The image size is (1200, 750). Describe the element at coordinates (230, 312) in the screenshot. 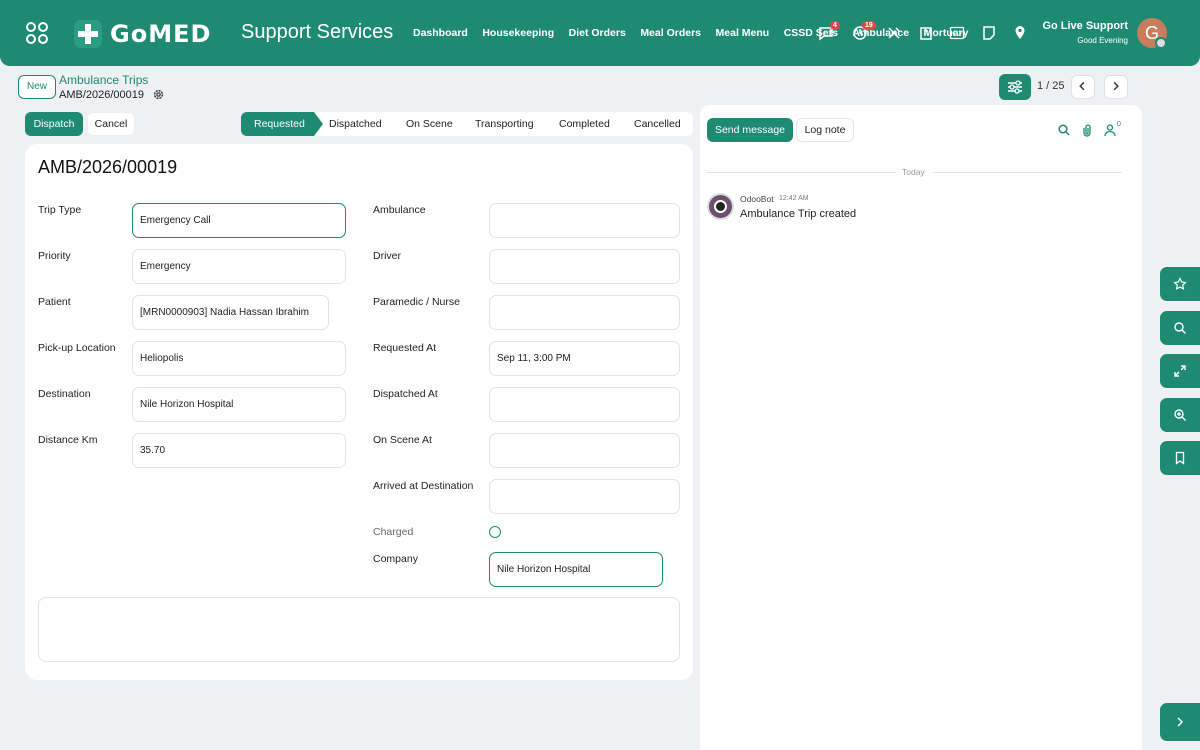

I see `patient-field: [MRN0000903] Nadia Hassan Ibrahim` at that location.